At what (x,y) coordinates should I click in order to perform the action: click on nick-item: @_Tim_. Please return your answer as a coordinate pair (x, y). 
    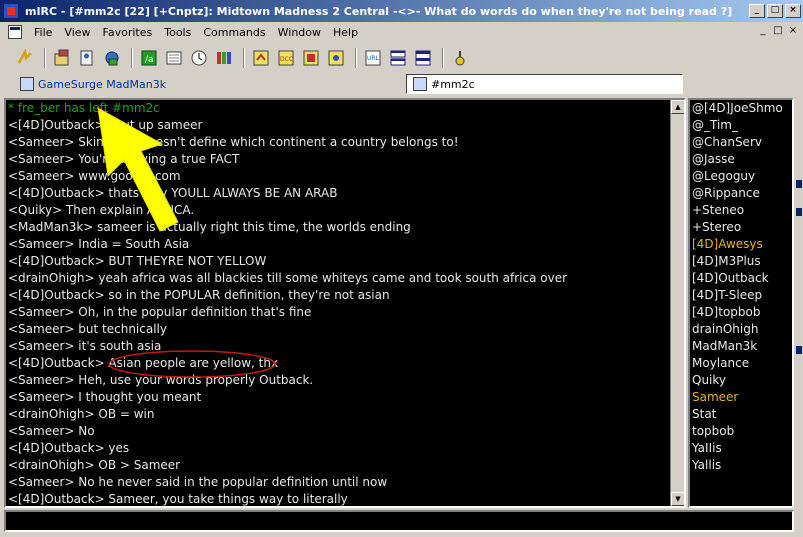
    Looking at the image, I should click on (741, 125).